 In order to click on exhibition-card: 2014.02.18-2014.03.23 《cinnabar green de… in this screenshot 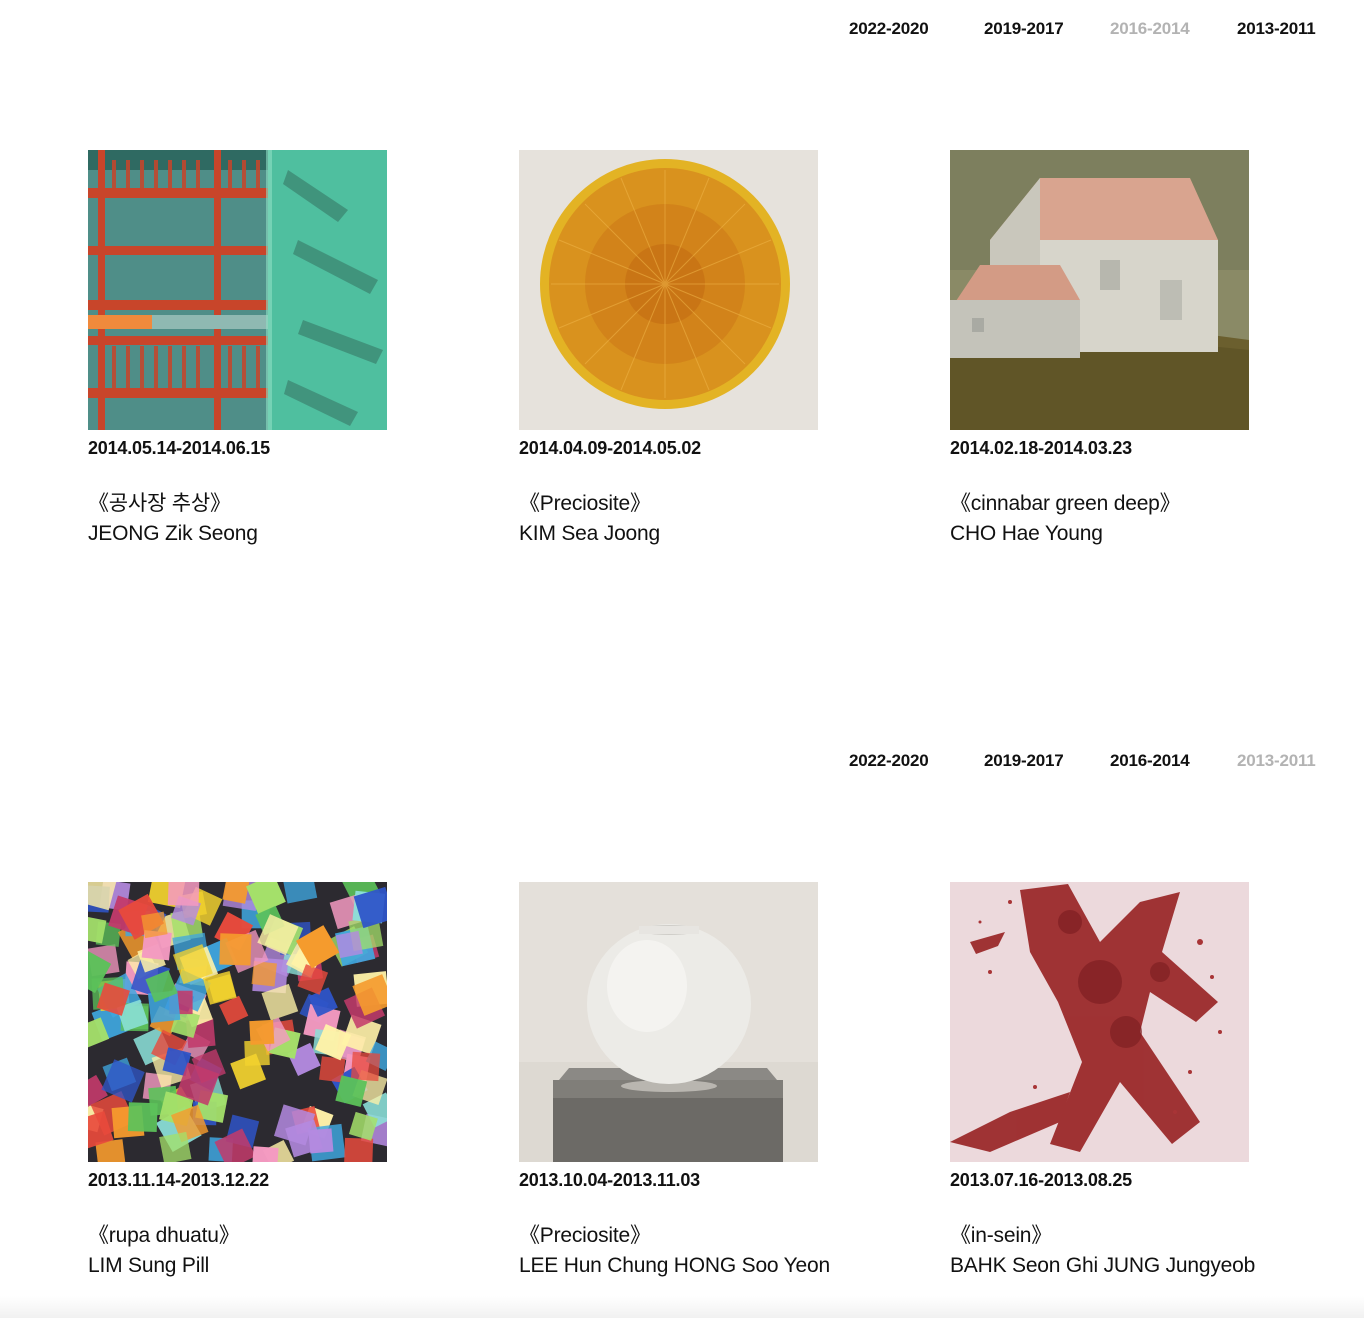, I will do `click(1115, 348)`.